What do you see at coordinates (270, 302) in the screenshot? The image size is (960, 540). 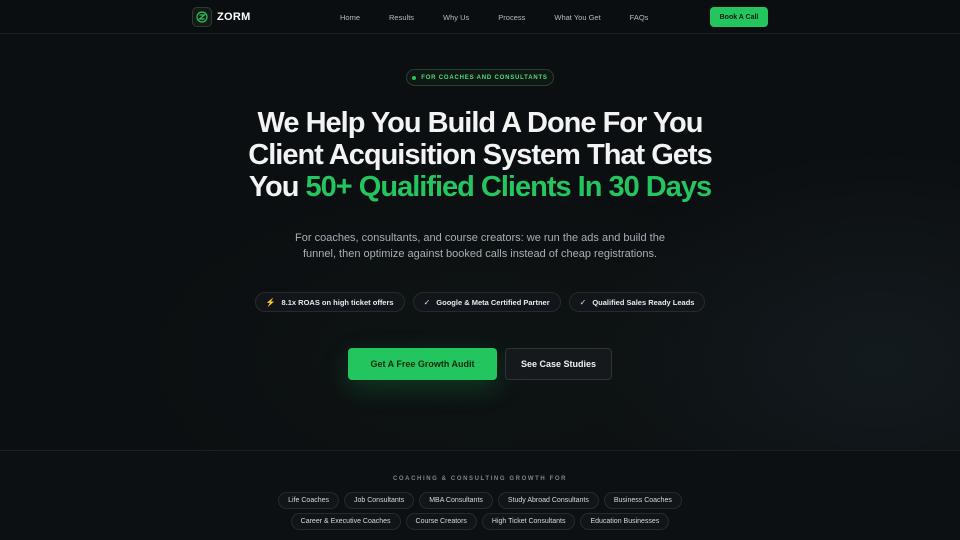 I see `bolt-icon: ⚡` at bounding box center [270, 302].